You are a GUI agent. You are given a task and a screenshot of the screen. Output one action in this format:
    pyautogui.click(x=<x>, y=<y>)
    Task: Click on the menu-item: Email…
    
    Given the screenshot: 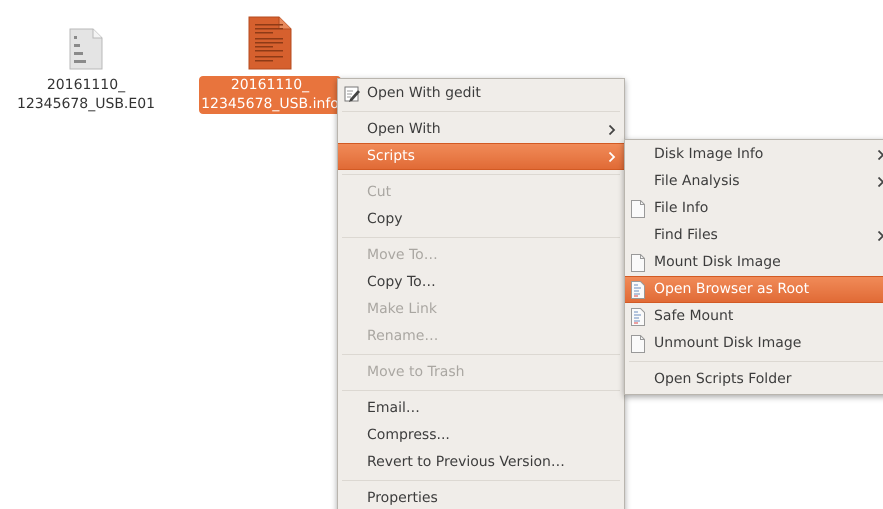 What is the action you would take?
    pyautogui.click(x=481, y=408)
    